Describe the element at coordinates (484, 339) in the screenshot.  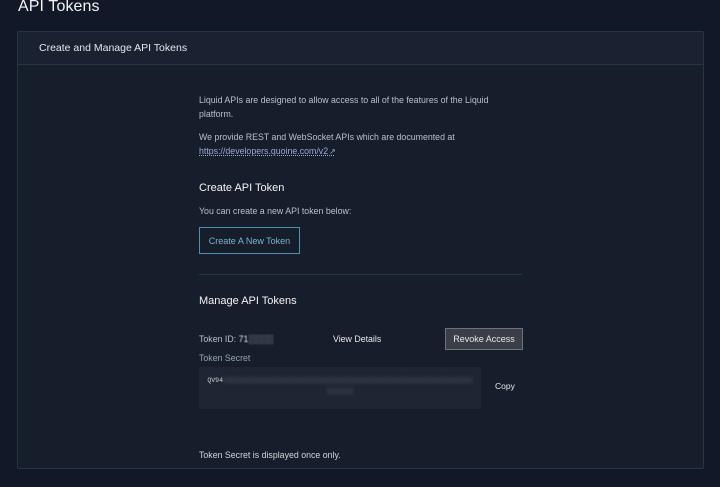
I see `revoke-access-button: Revoke Access` at that location.